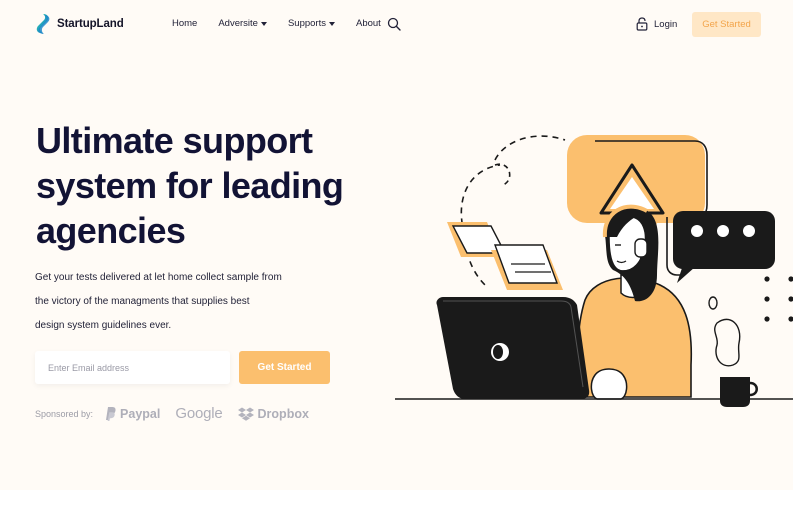 The image size is (793, 529). What do you see at coordinates (726, 24) in the screenshot?
I see `nav-get-started-button: Get Started` at bounding box center [726, 24].